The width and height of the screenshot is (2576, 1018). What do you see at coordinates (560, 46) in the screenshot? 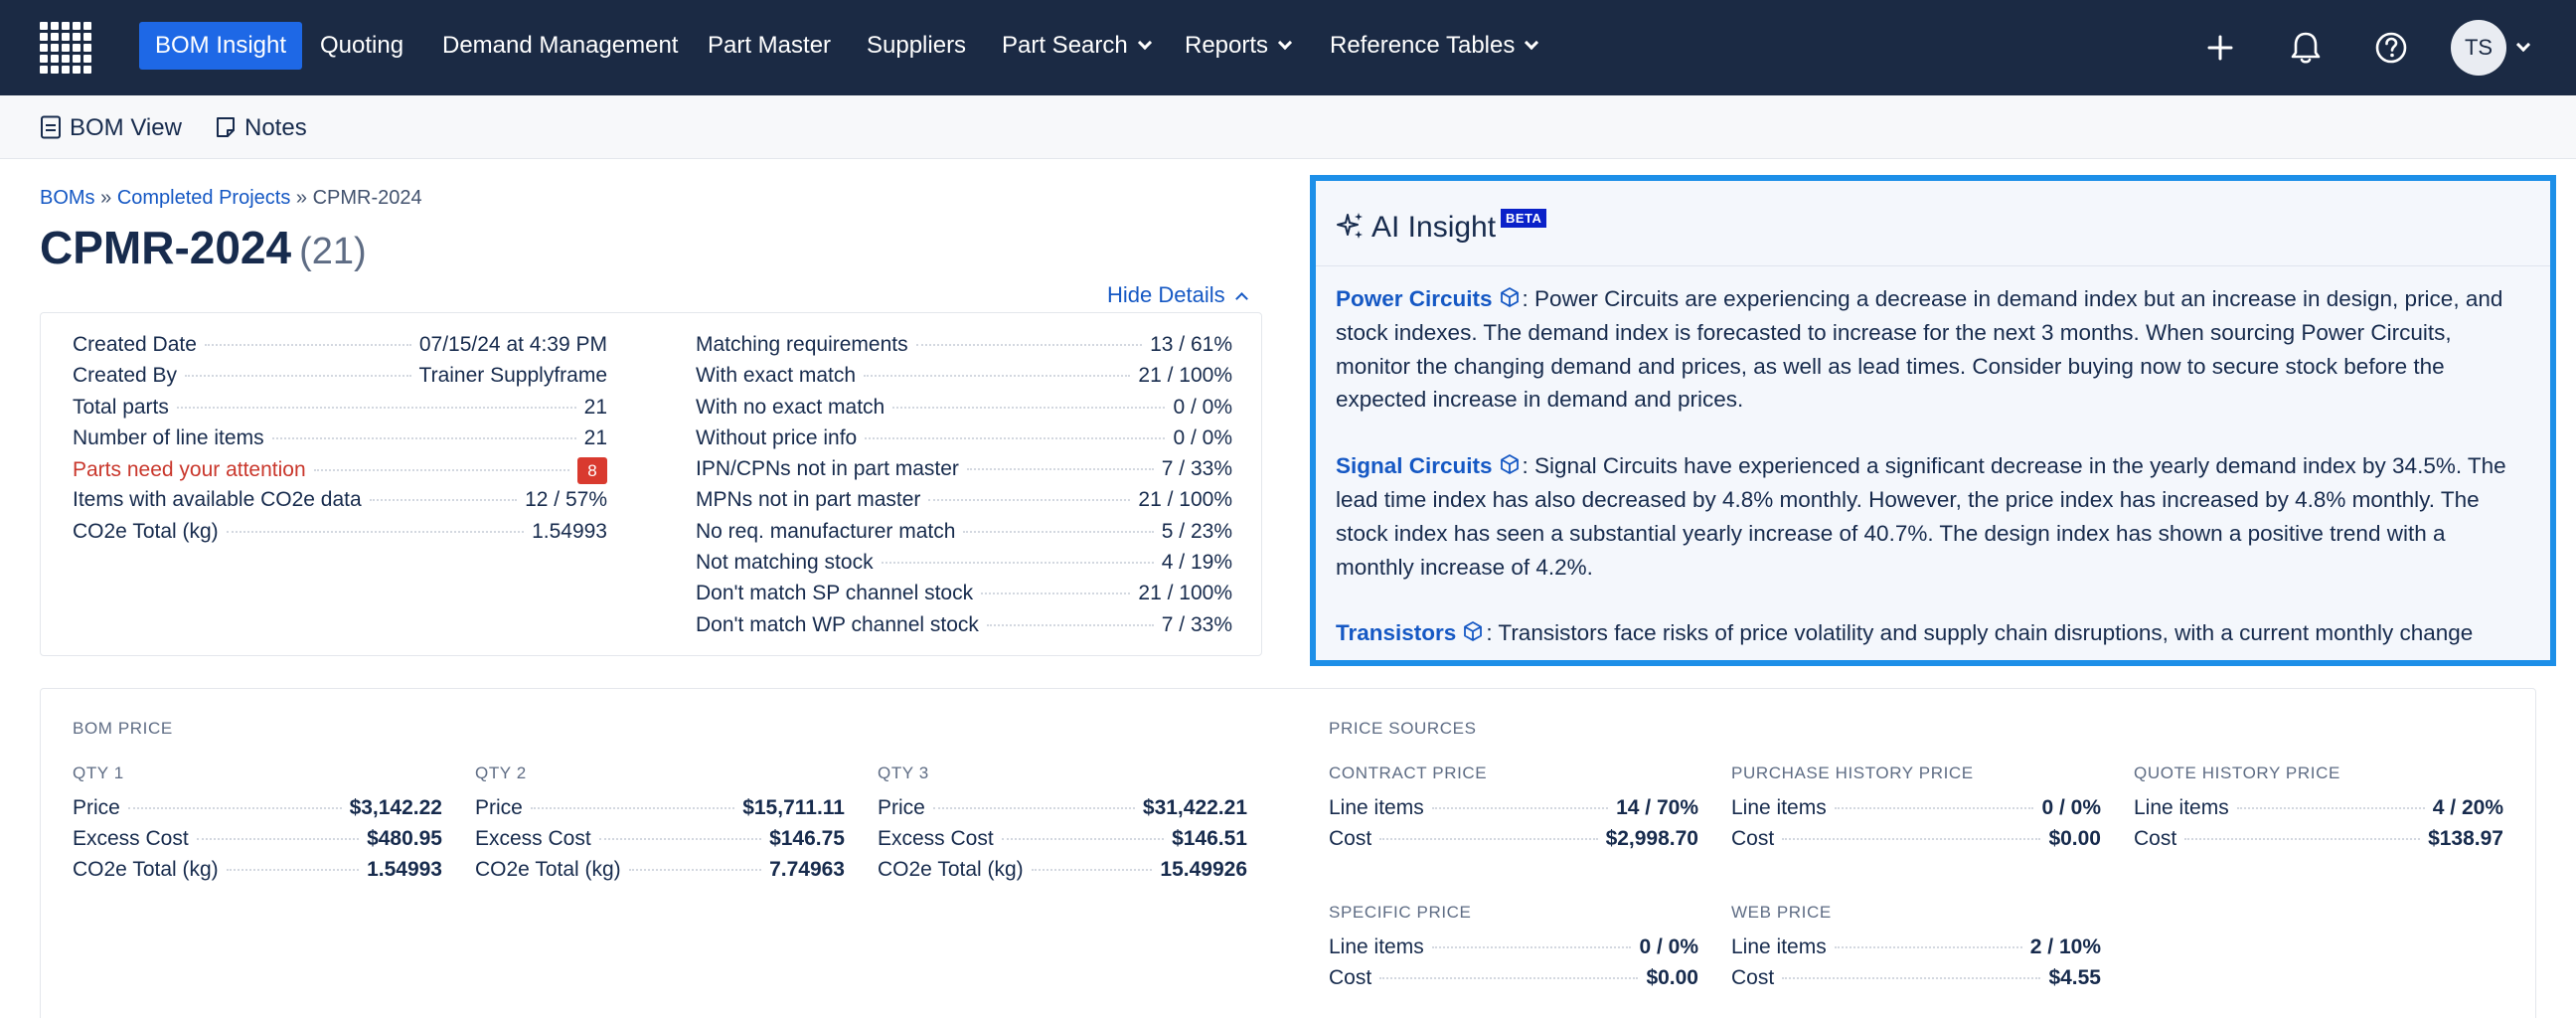
I see `nav-demand-management: Demand Management` at bounding box center [560, 46].